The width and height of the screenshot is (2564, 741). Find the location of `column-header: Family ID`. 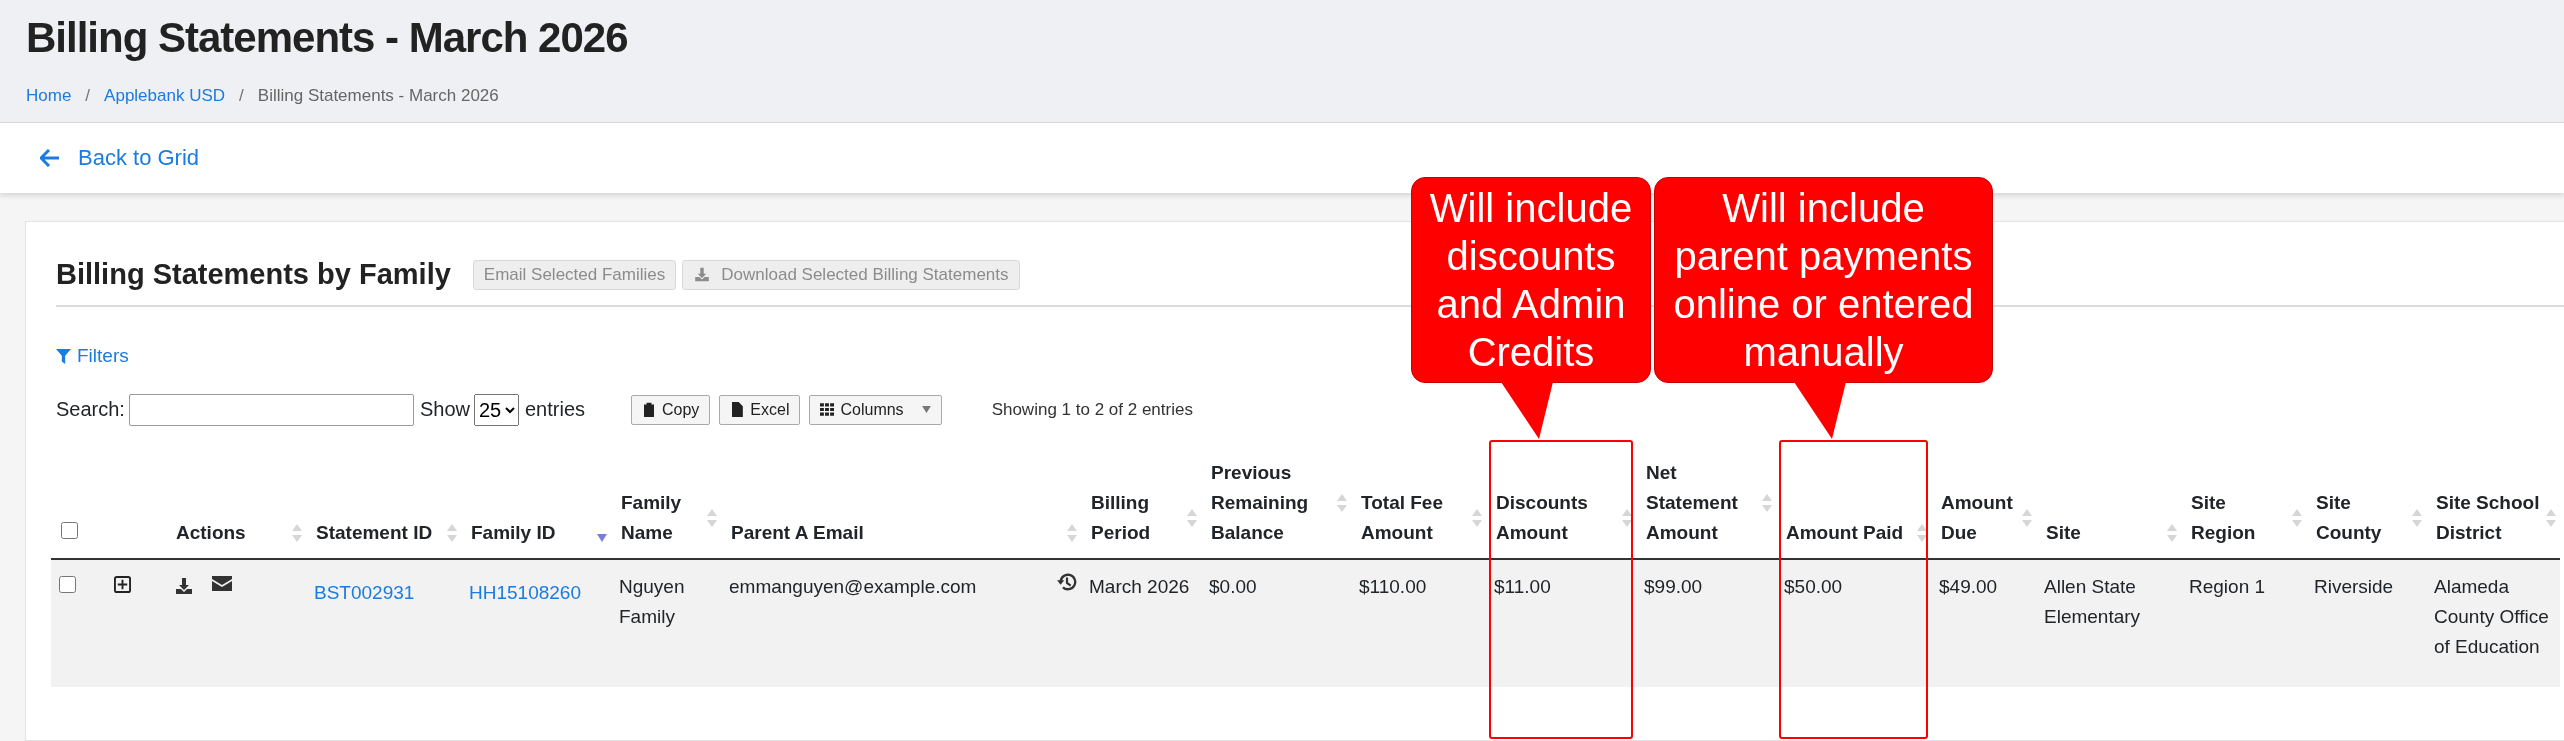

column-header: Family ID is located at coordinates (513, 532).